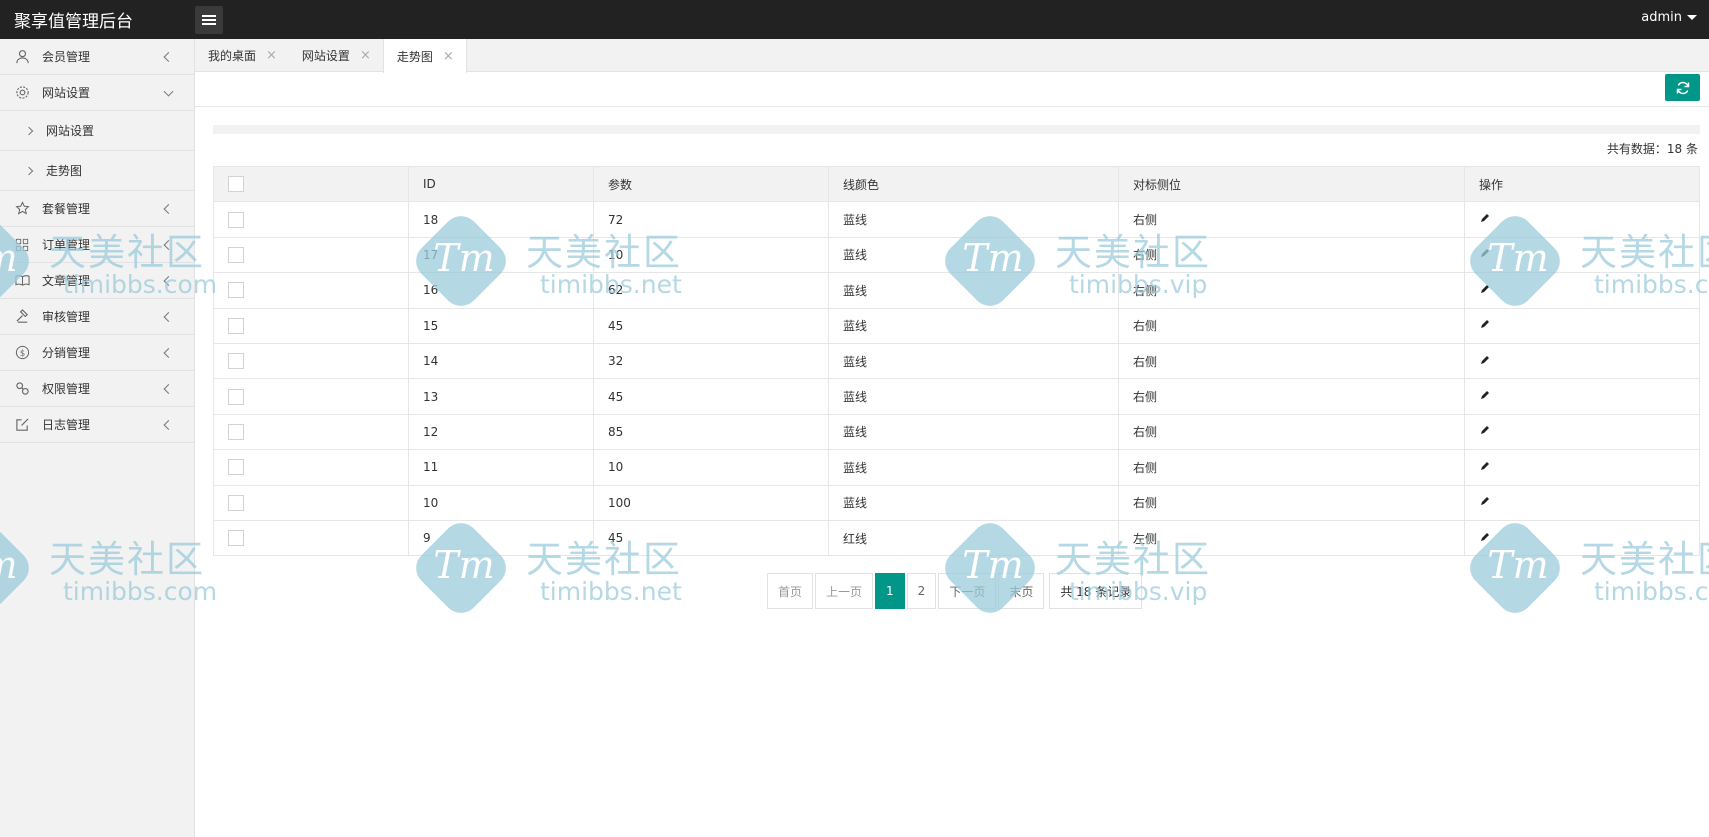 This screenshot has height=837, width=1709. What do you see at coordinates (711, 325) in the screenshot?
I see `cell-param: 45` at bounding box center [711, 325].